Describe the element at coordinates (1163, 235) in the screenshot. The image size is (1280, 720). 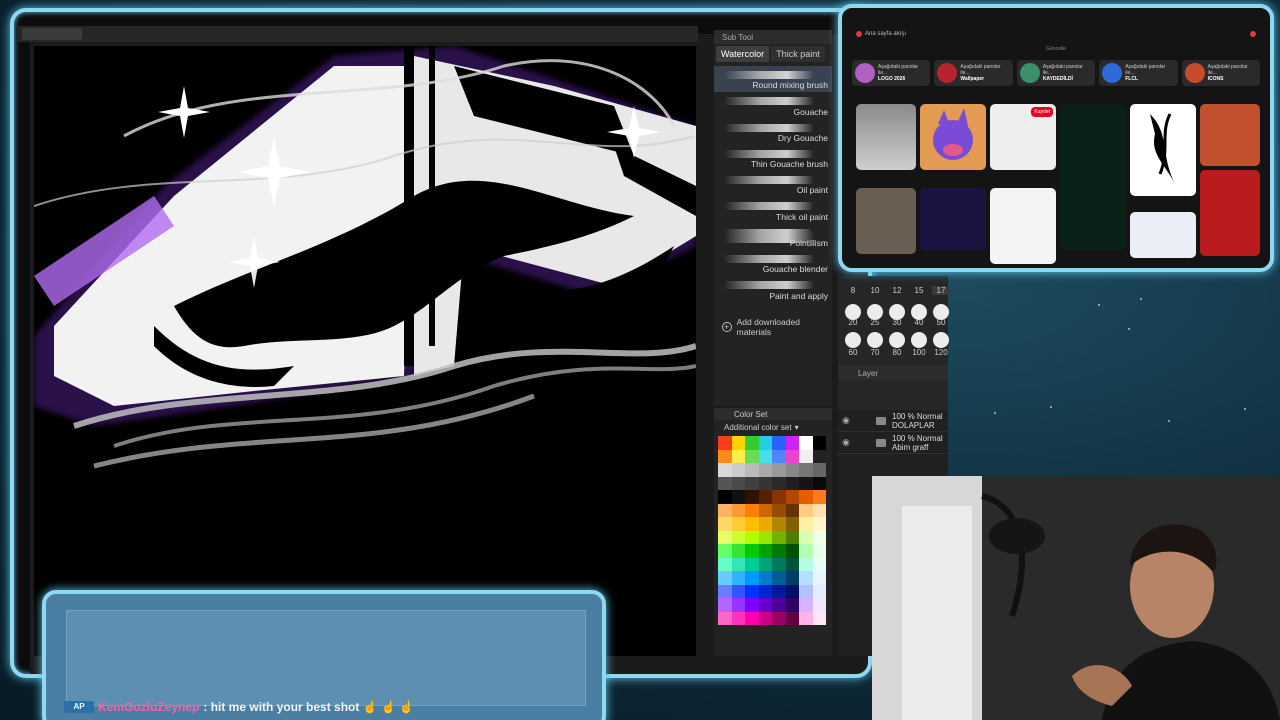
I see `pin-skylight` at that location.